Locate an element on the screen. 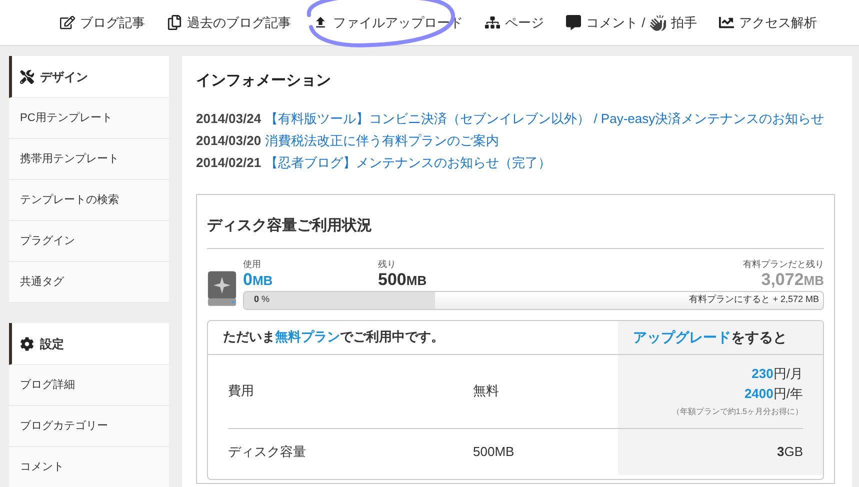 Image resolution: width=859 pixels, height=487 pixels. sidebar-item: 共通タグ is located at coordinates (89, 282).